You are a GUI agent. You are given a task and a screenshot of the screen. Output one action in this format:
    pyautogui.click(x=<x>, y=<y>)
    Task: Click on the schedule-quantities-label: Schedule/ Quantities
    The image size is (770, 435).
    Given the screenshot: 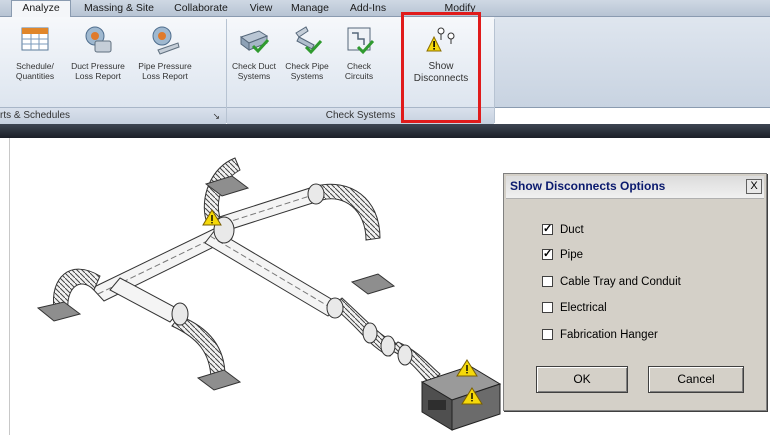 What is the action you would take?
    pyautogui.click(x=35, y=71)
    